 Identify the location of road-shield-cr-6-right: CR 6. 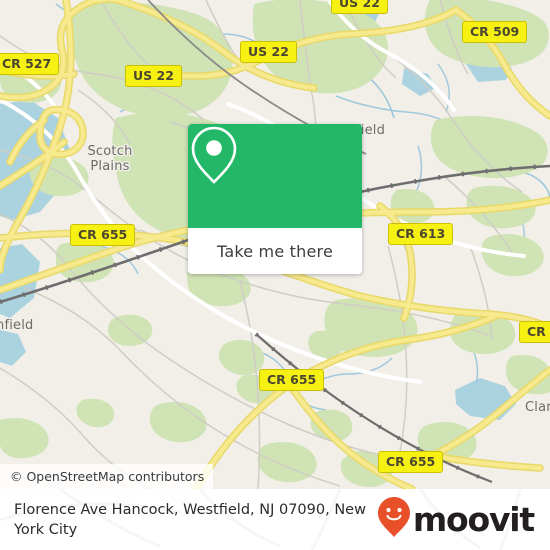
(534, 332).